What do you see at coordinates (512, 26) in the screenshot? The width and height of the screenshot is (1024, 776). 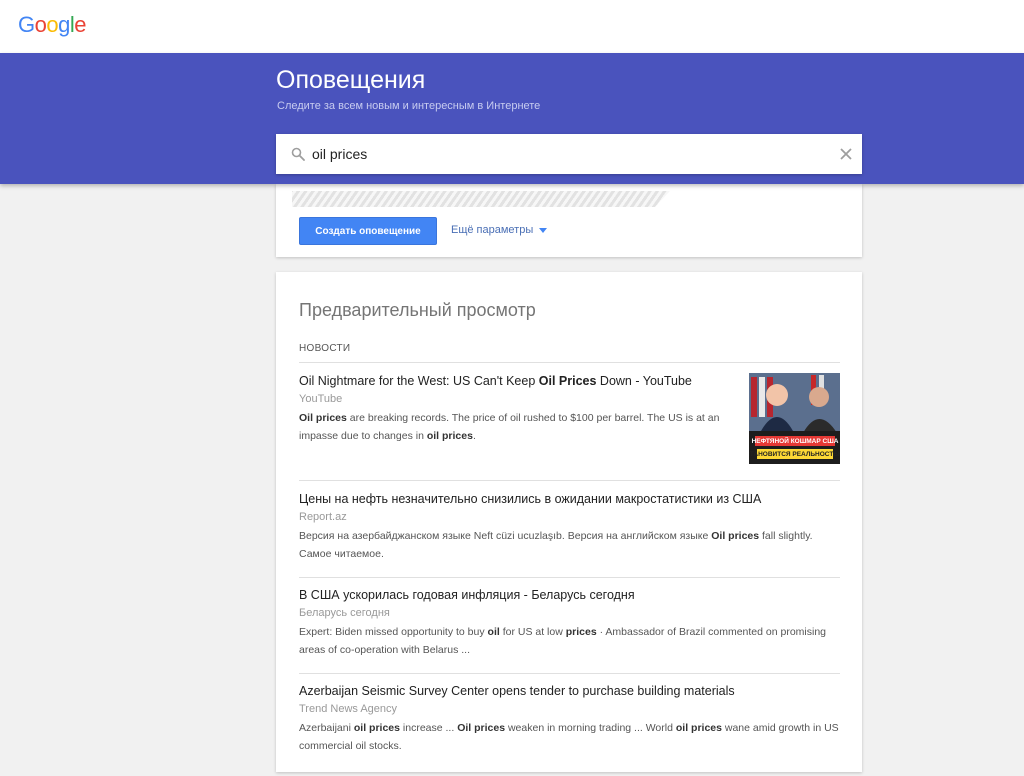 I see `top-bar: Google` at bounding box center [512, 26].